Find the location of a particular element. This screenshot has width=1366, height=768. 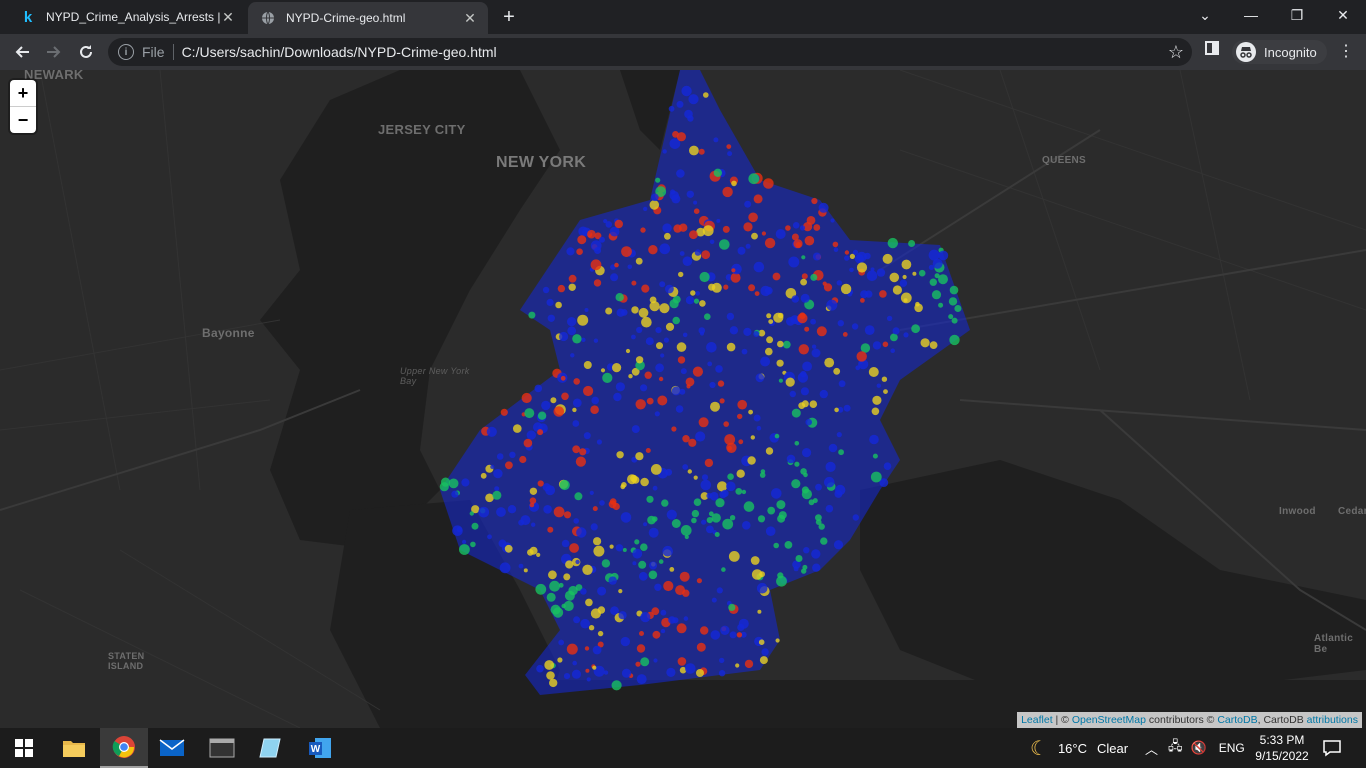

language-indicator: ENG is located at coordinates (1232, 748).